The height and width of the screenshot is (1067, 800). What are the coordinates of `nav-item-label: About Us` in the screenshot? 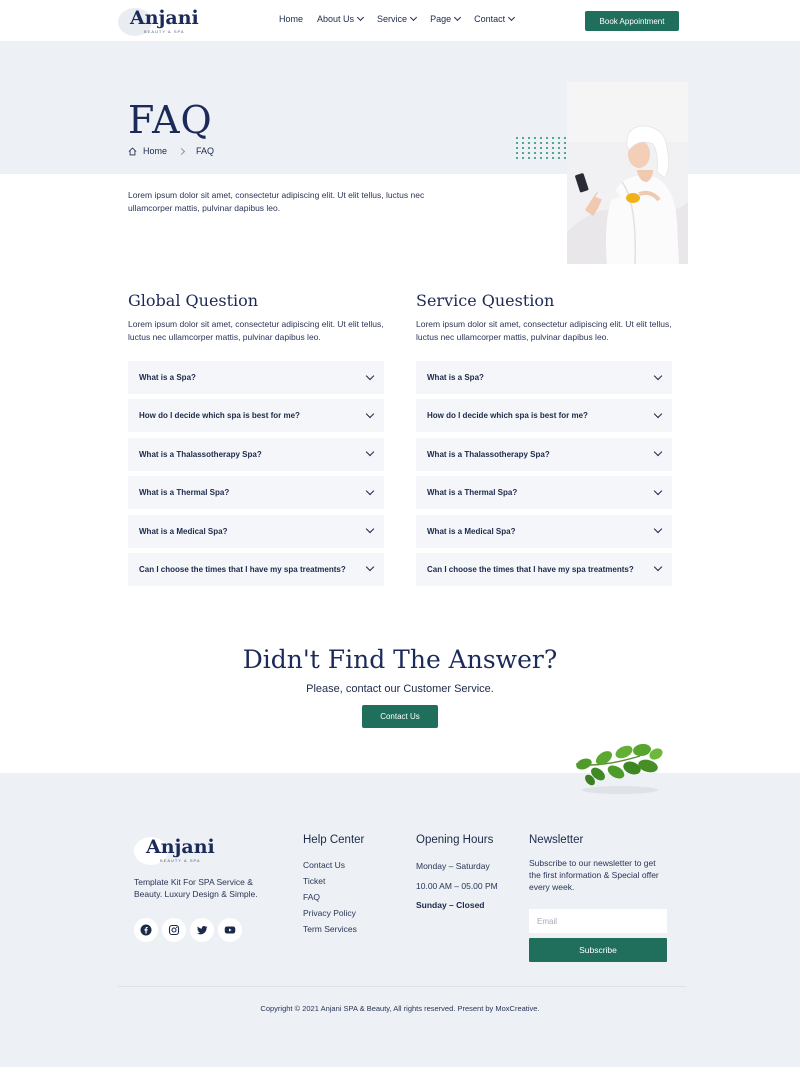 It's located at (336, 19).